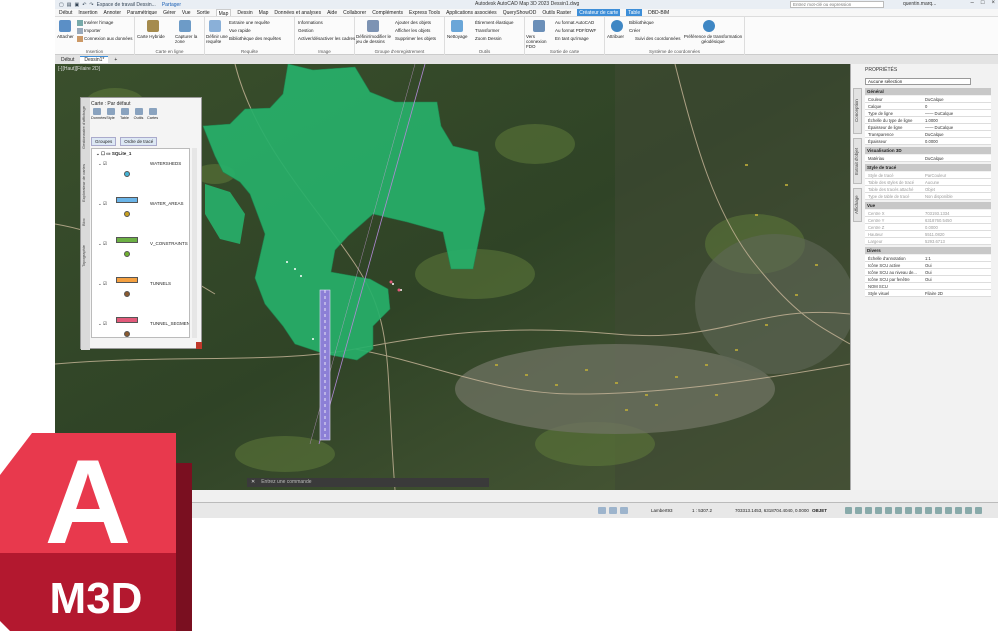 The height and width of the screenshot is (633, 998). What do you see at coordinates (65, 12) in the screenshot?
I see `menu-tab: Début` at bounding box center [65, 12].